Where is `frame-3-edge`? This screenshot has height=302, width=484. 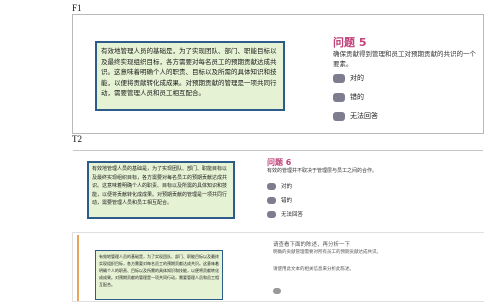 frame-3-edge is located at coordinates (78, 268).